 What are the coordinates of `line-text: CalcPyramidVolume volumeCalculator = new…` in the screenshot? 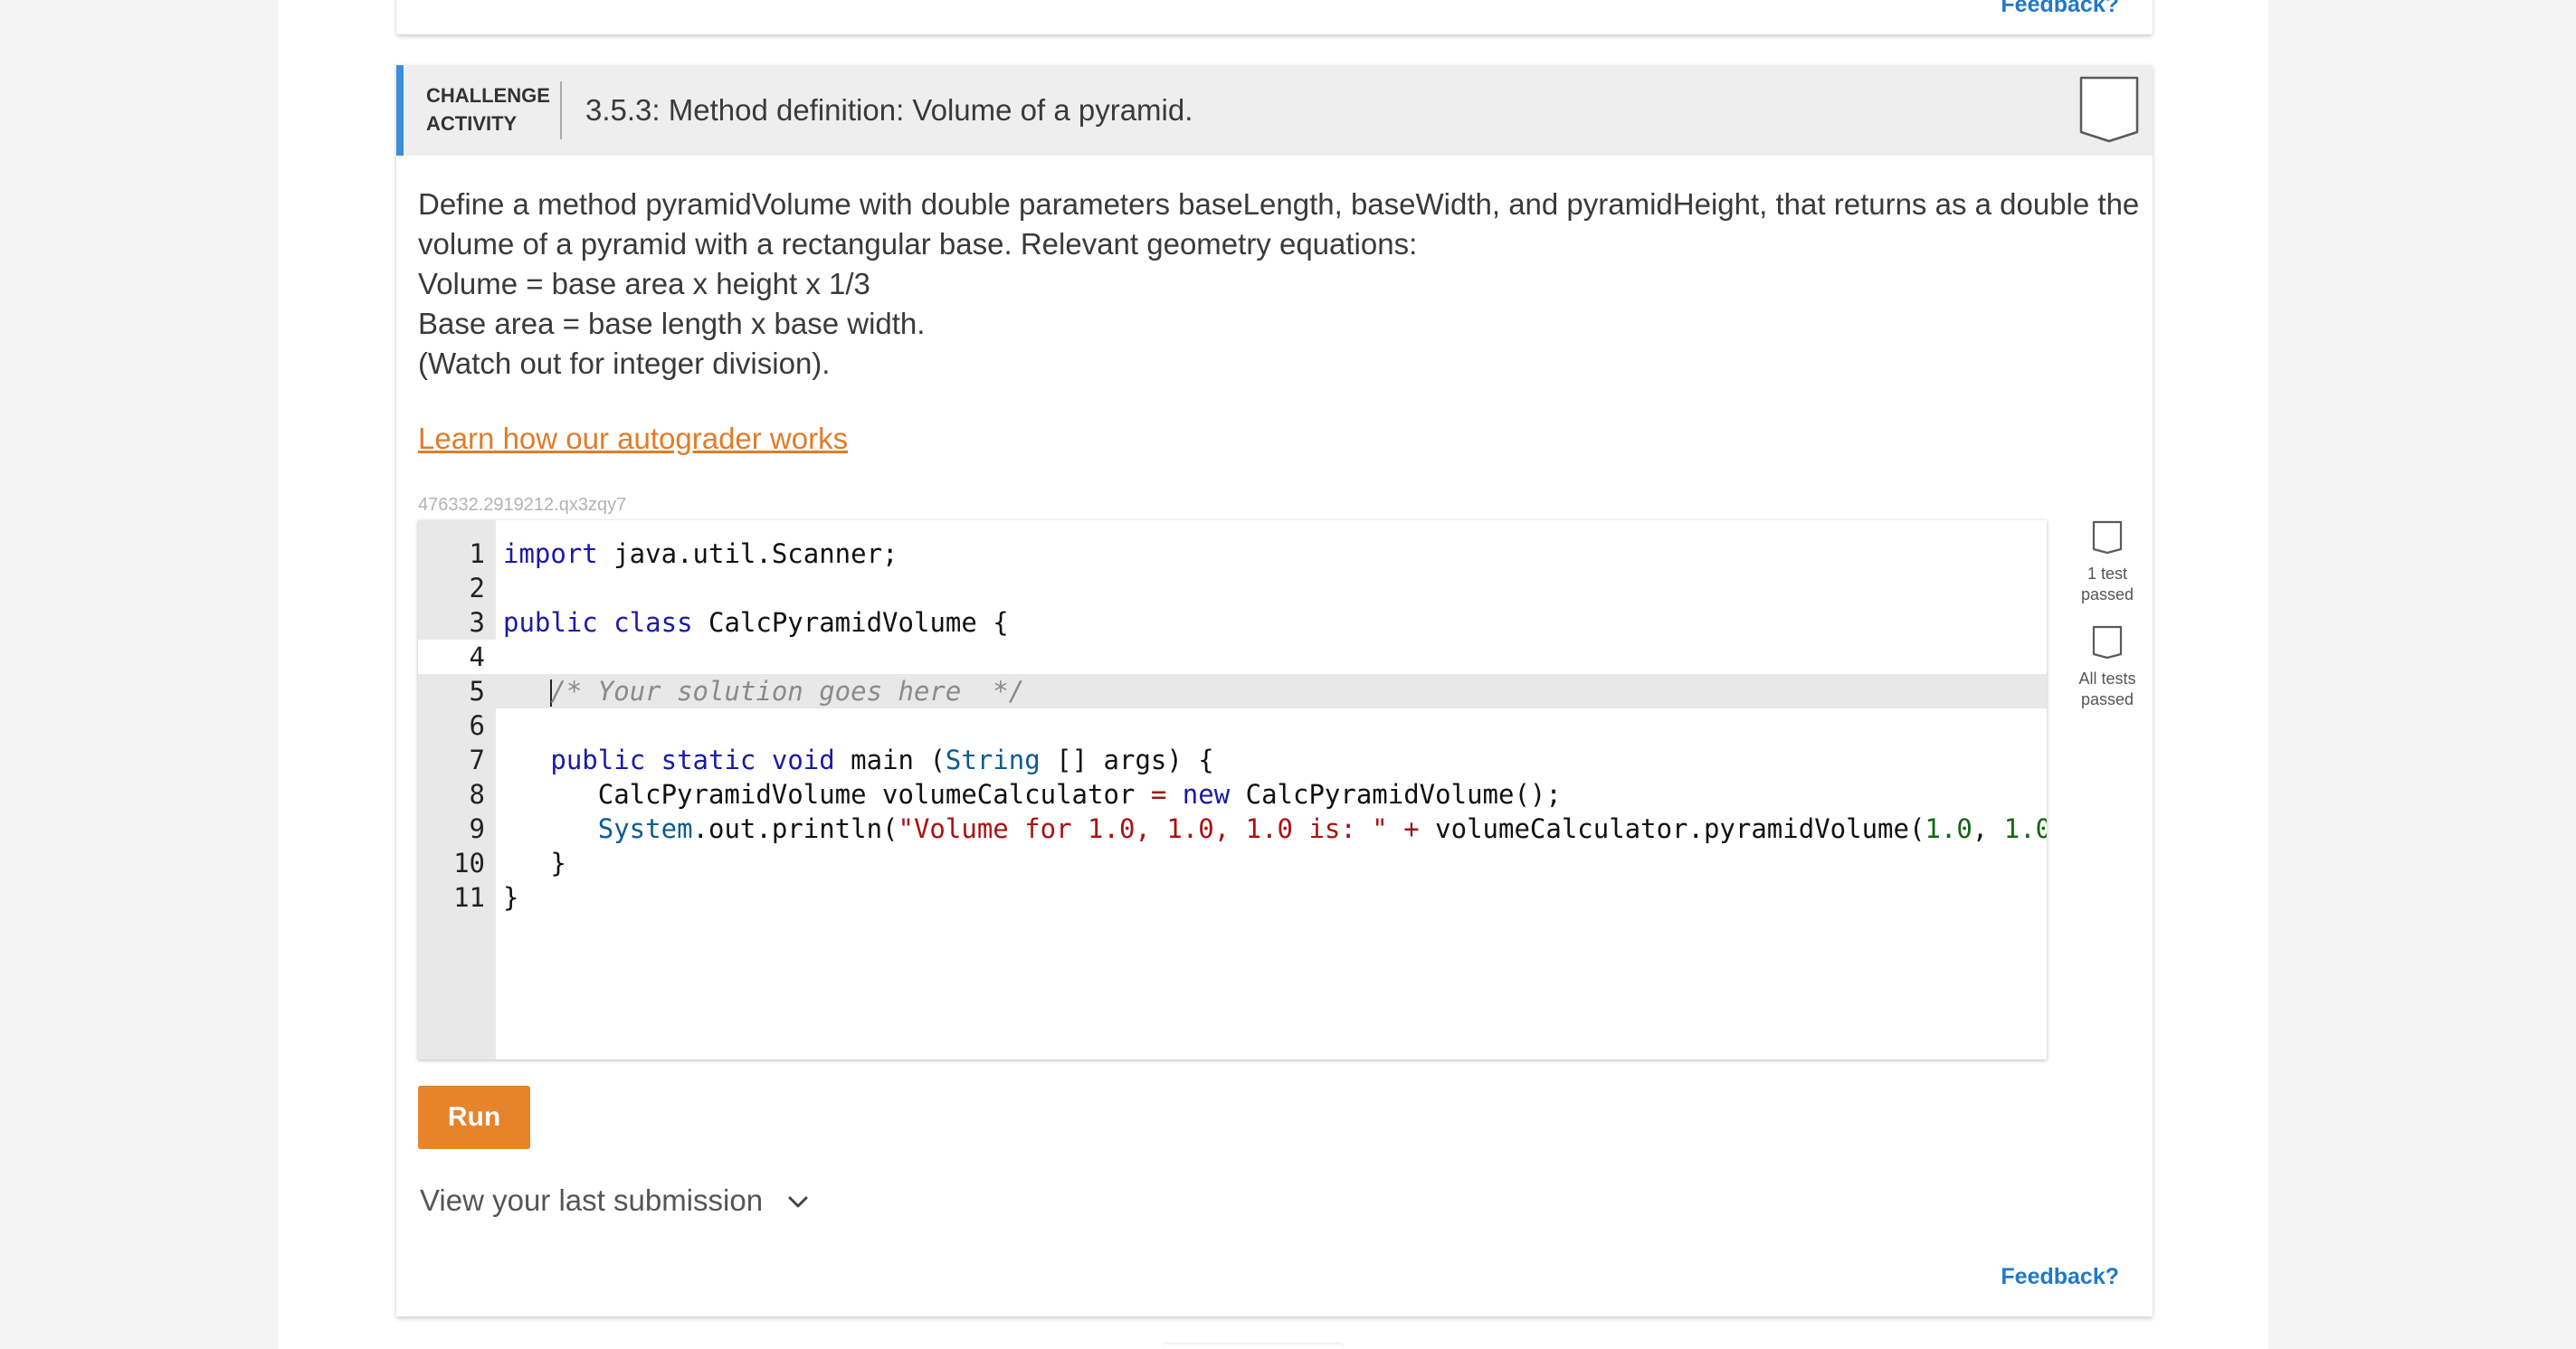 It's located at (1032, 795).